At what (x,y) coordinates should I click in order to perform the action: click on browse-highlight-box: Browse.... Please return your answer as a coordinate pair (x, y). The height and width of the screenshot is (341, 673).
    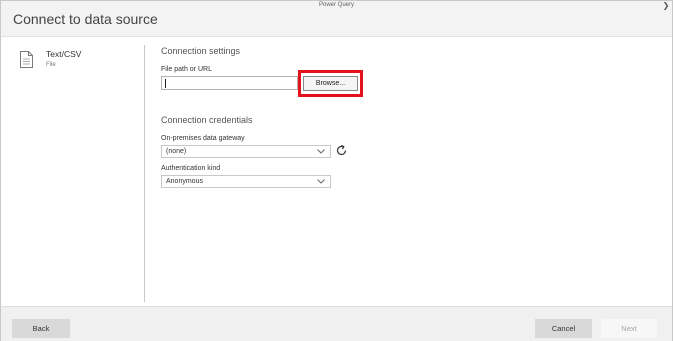
    Looking at the image, I should click on (330, 83).